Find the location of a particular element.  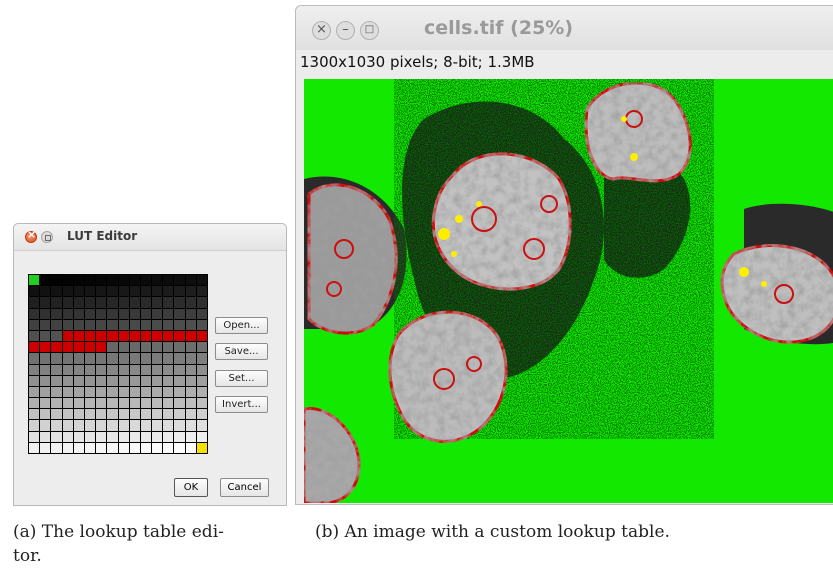

maximize-icon: □ is located at coordinates (369, 30).